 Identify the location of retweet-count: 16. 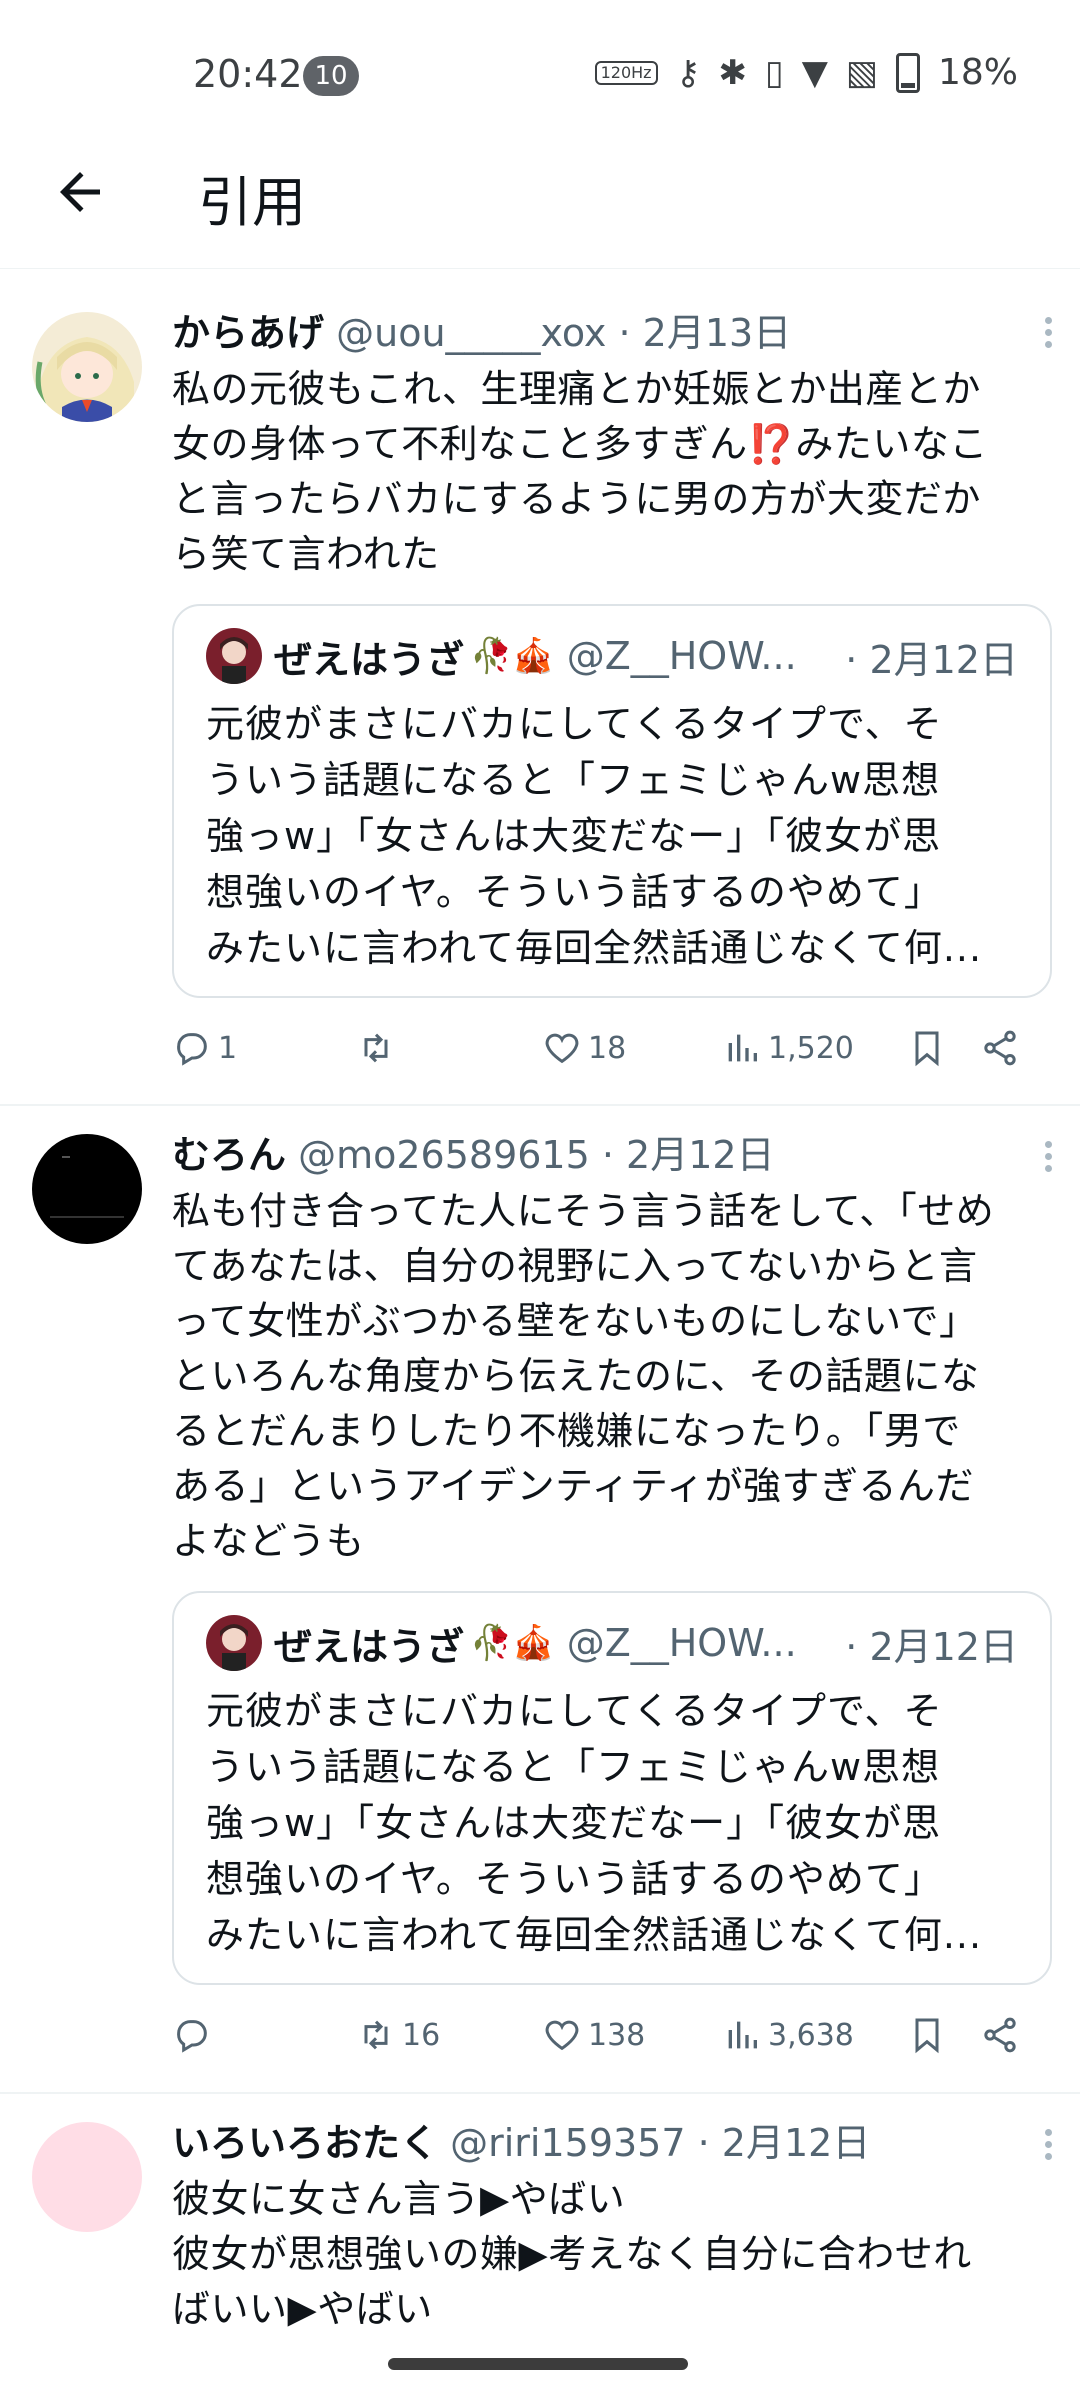
(421, 2035).